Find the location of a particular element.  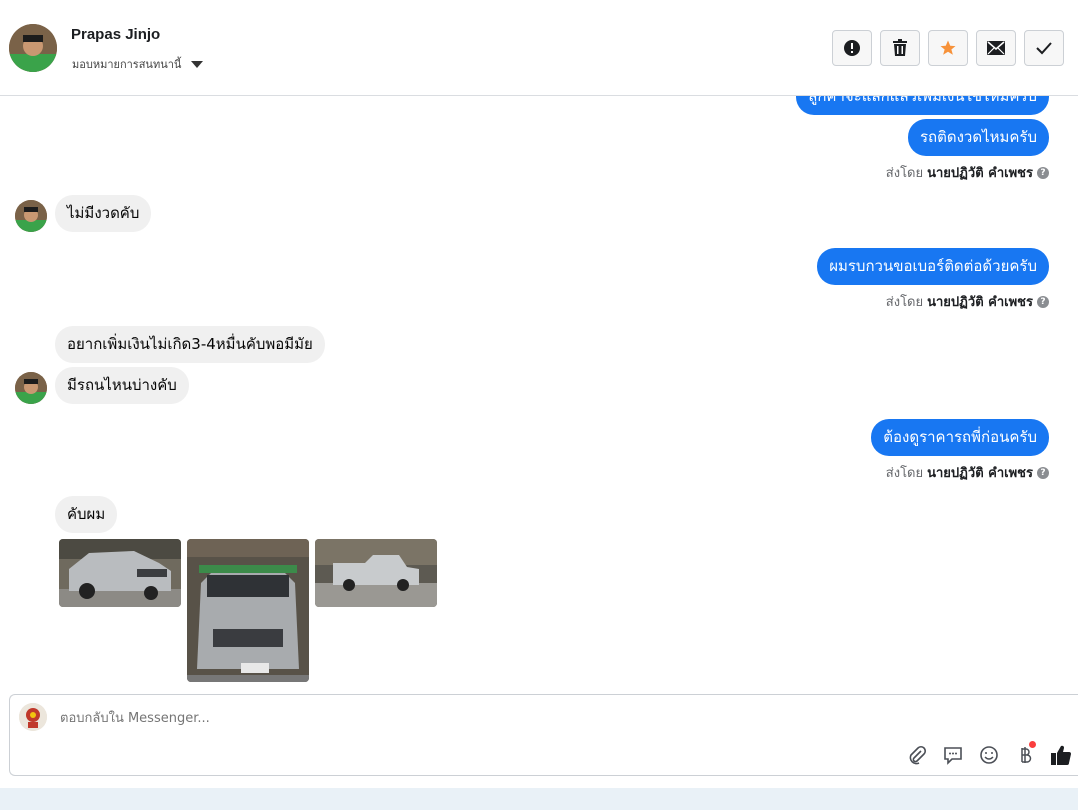

spam-button is located at coordinates (852, 48).